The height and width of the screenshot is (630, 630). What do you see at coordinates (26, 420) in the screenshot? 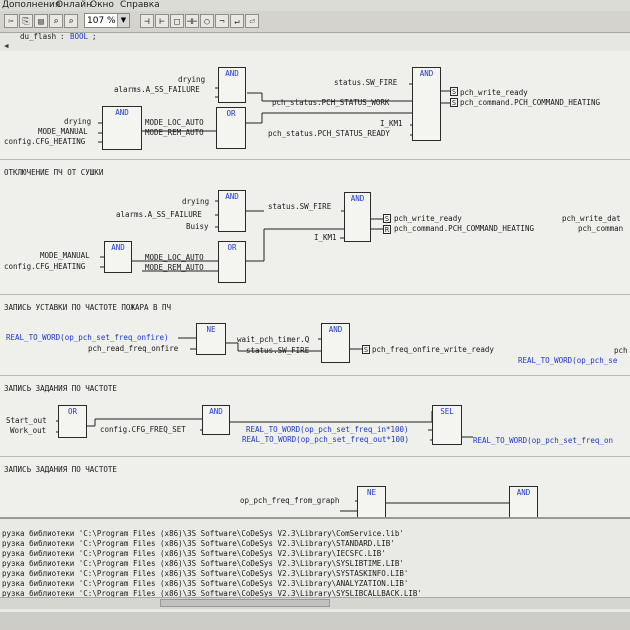
I see `input-start-out: Start_out` at bounding box center [26, 420].